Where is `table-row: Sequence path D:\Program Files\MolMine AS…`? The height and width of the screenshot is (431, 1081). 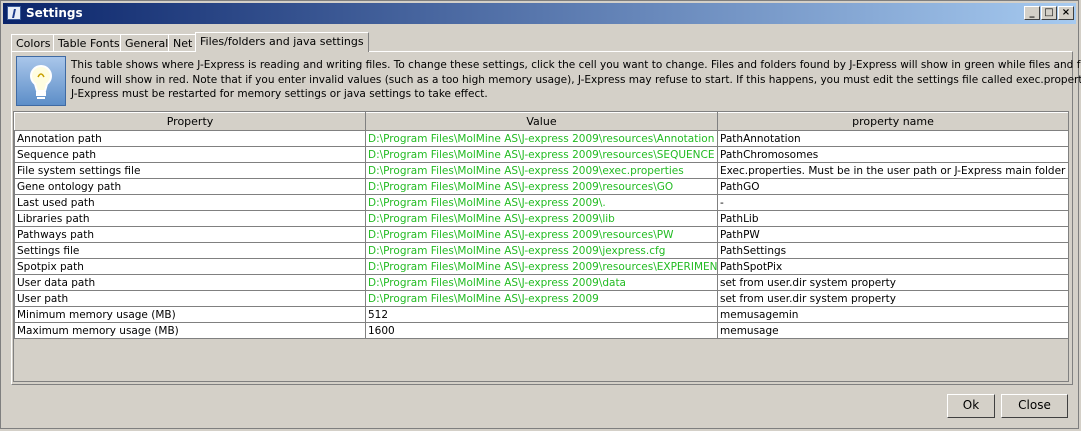
table-row: Sequence path D:\Program Files\MolMine AS… is located at coordinates (541, 154).